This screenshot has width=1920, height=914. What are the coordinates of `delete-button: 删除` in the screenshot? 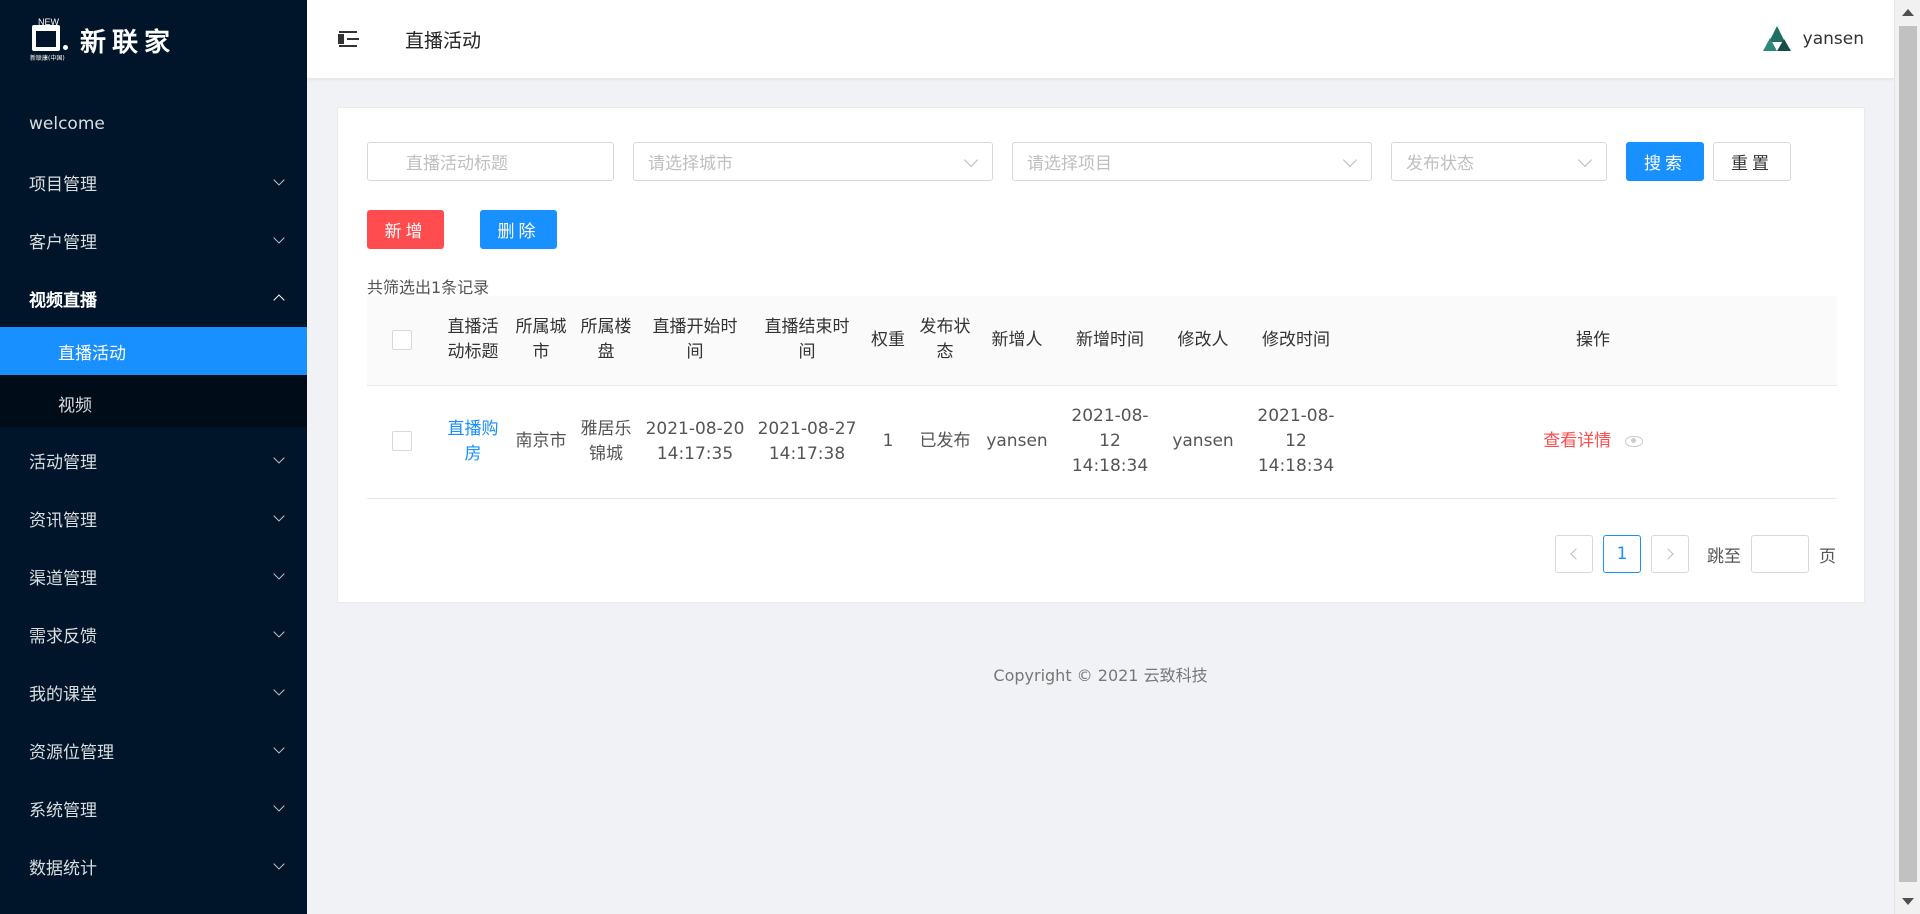 It's located at (518, 229).